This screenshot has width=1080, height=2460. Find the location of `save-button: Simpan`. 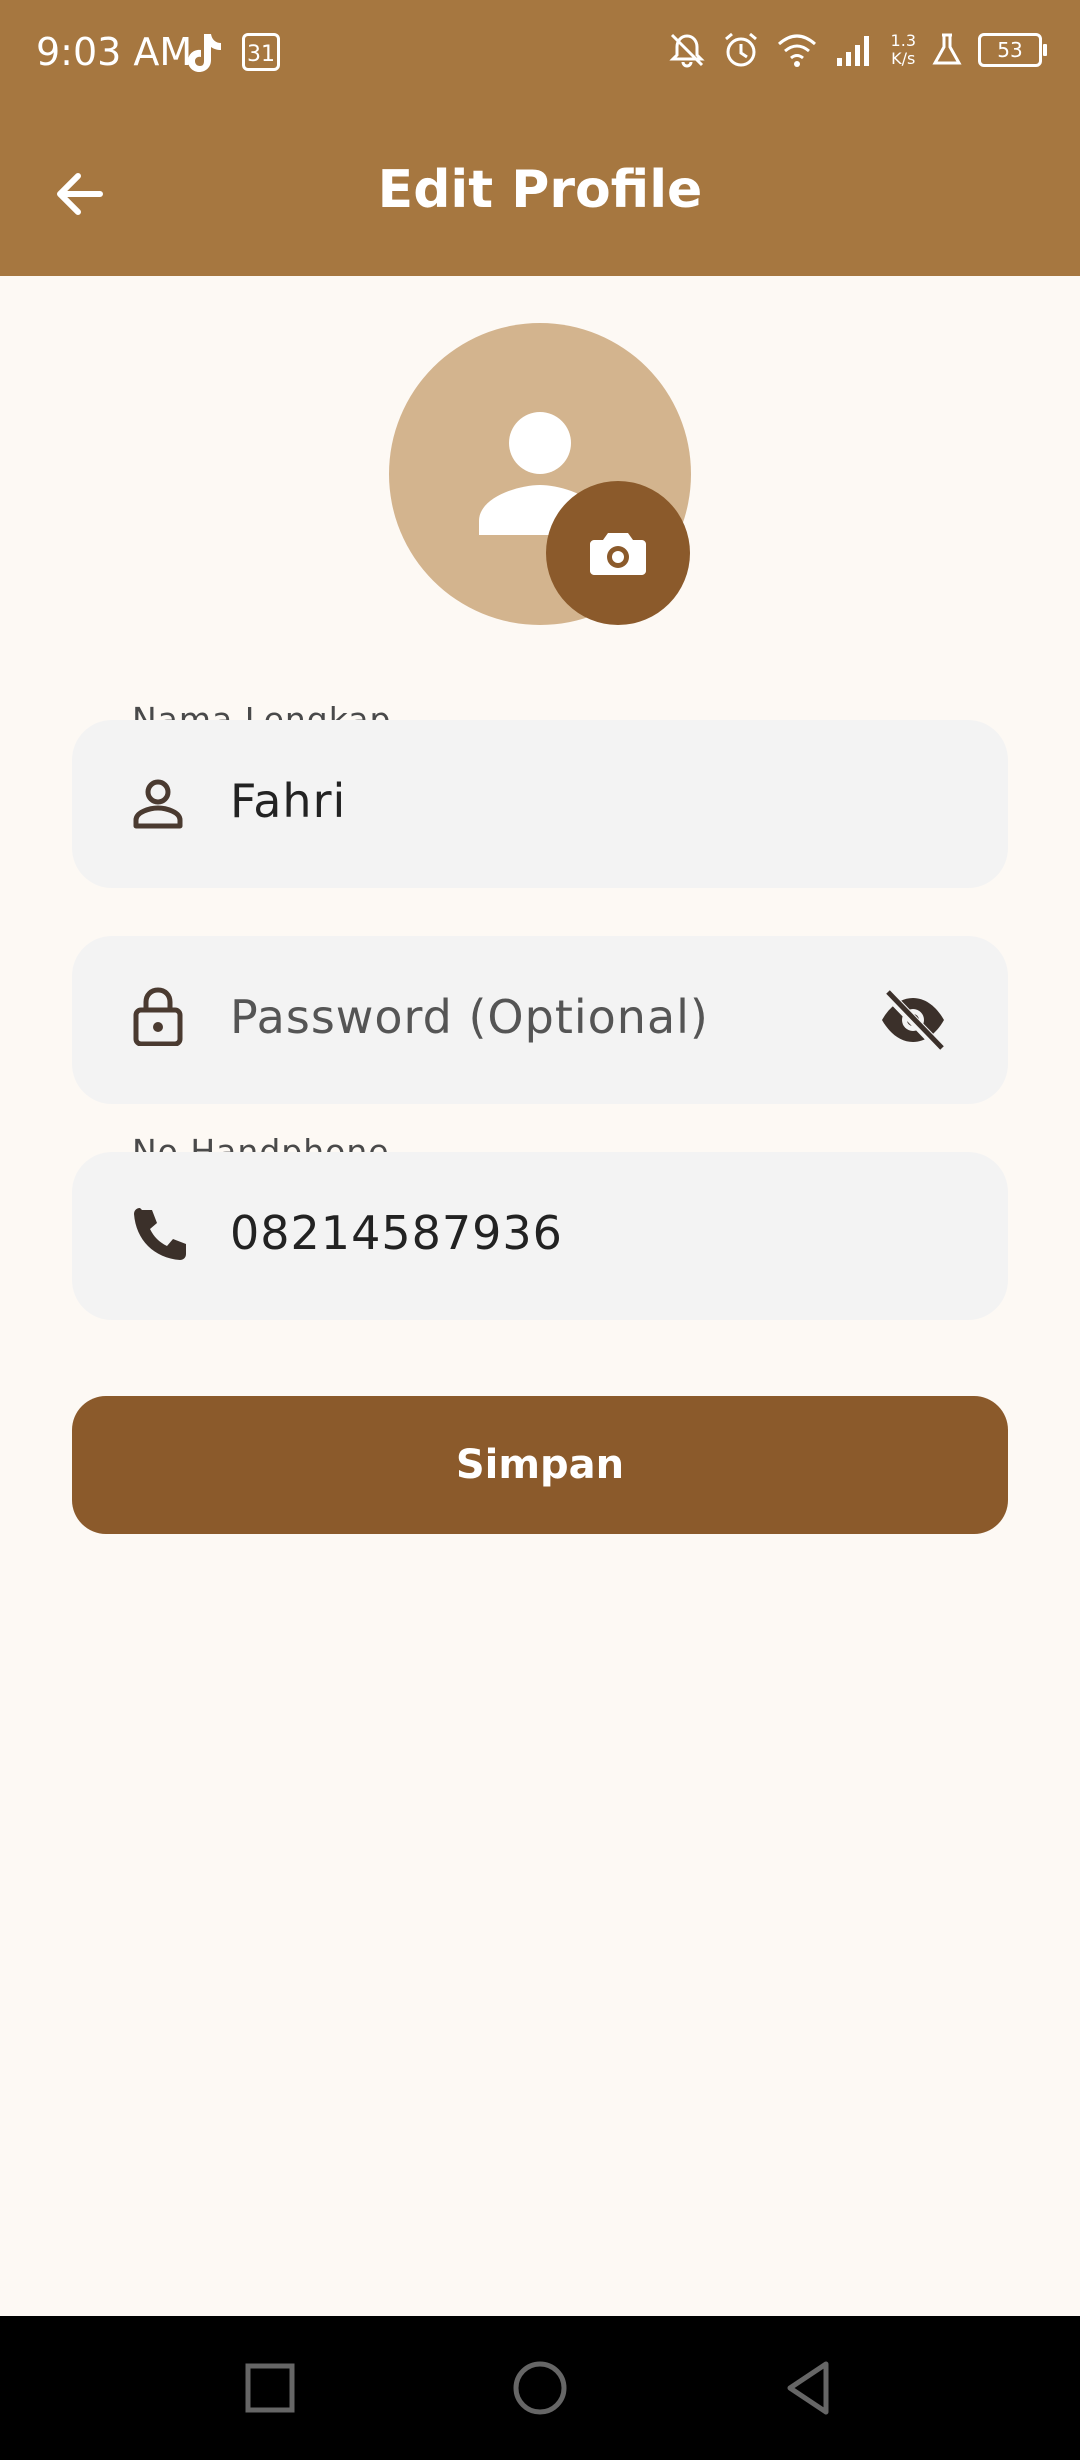

save-button: Simpan is located at coordinates (540, 1465).